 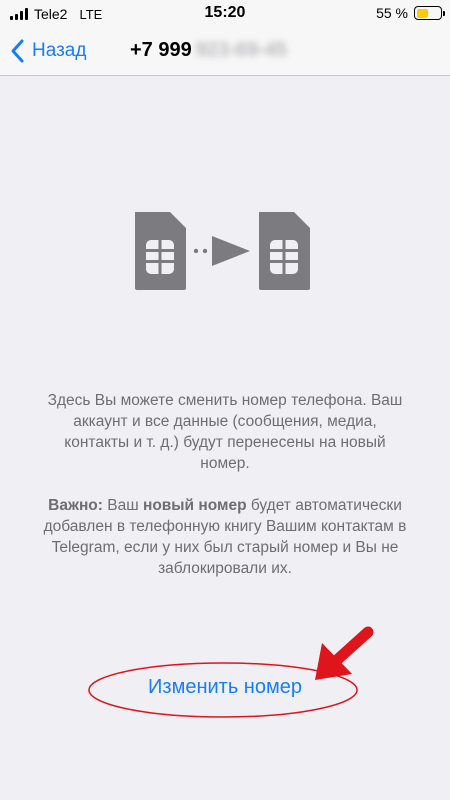 What do you see at coordinates (429, 13) in the screenshot?
I see `battery-icon` at bounding box center [429, 13].